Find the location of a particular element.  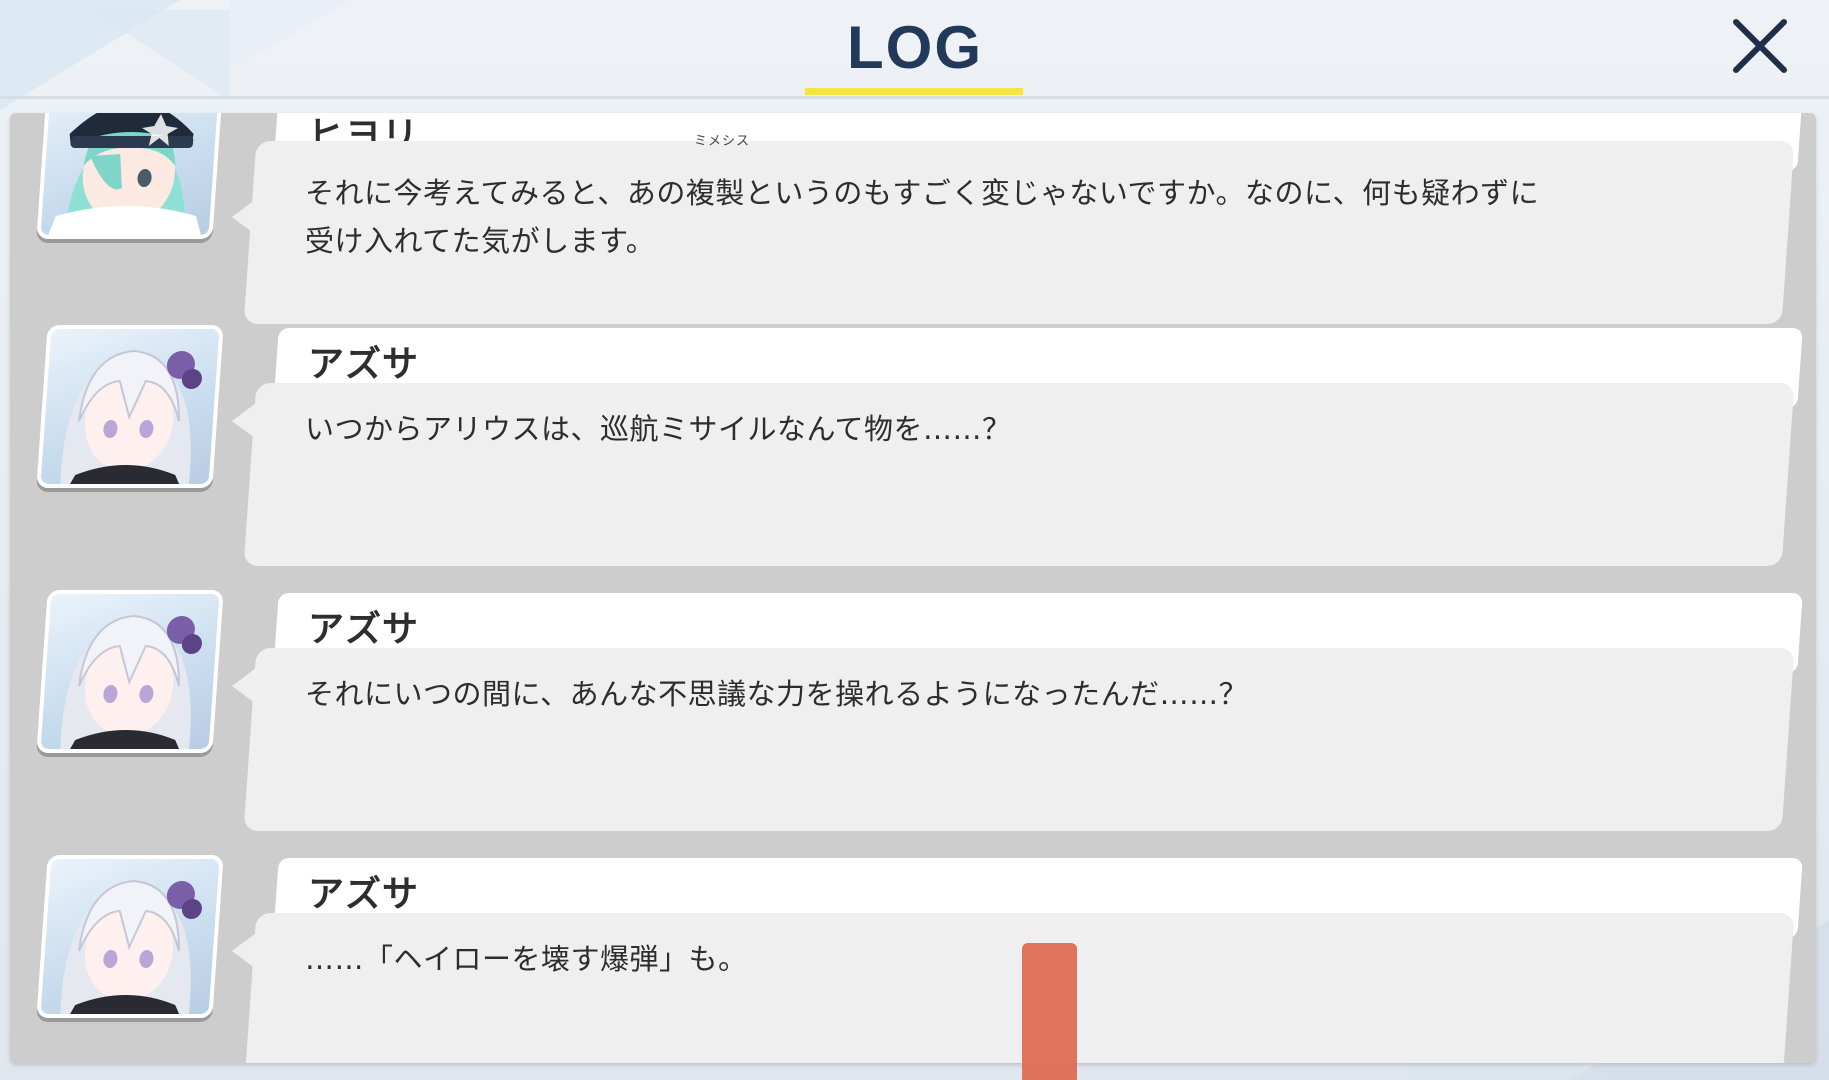

message-text: それにいつの間に、あんな不思議な力を操れるようになったんだ……？ is located at coordinates (777, 694).